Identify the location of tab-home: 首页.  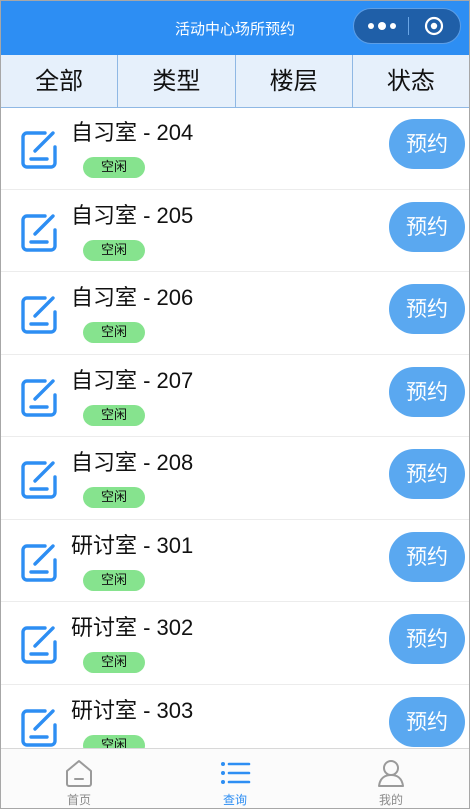
(79, 778).